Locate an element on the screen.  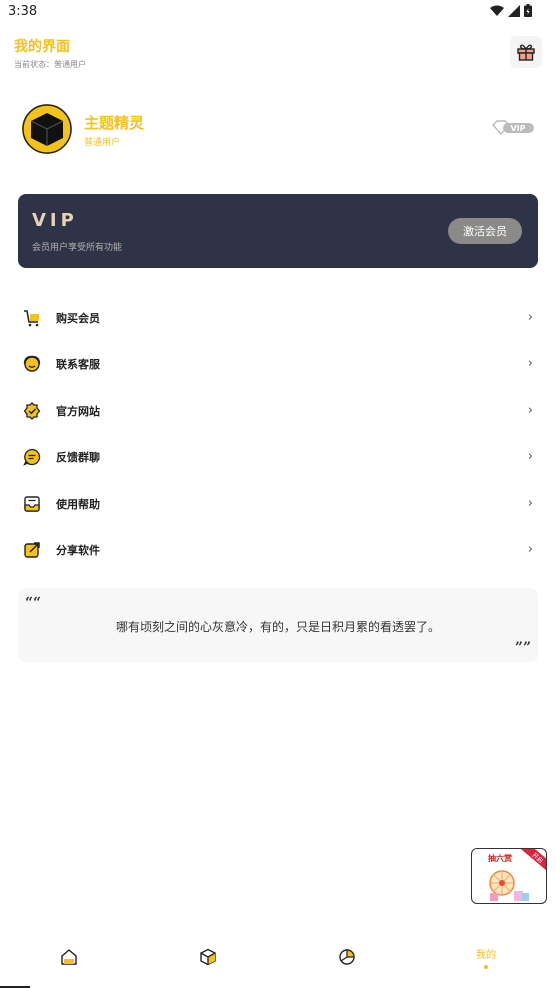
nav-mine: 我的 is located at coordinates (486, 961).